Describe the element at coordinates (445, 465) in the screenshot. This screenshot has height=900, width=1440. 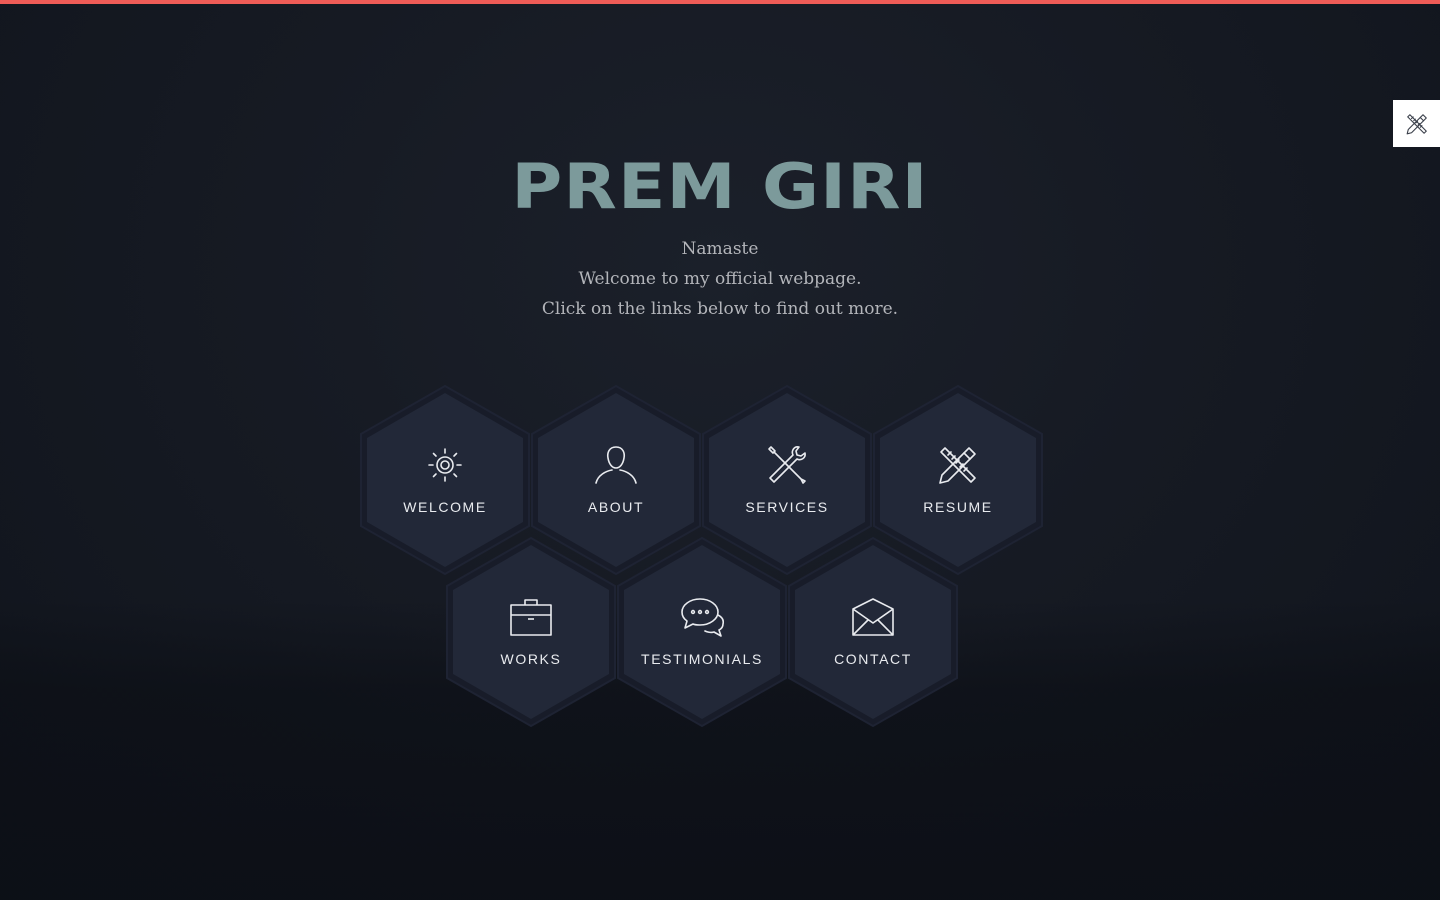
I see `sun-icon` at that location.